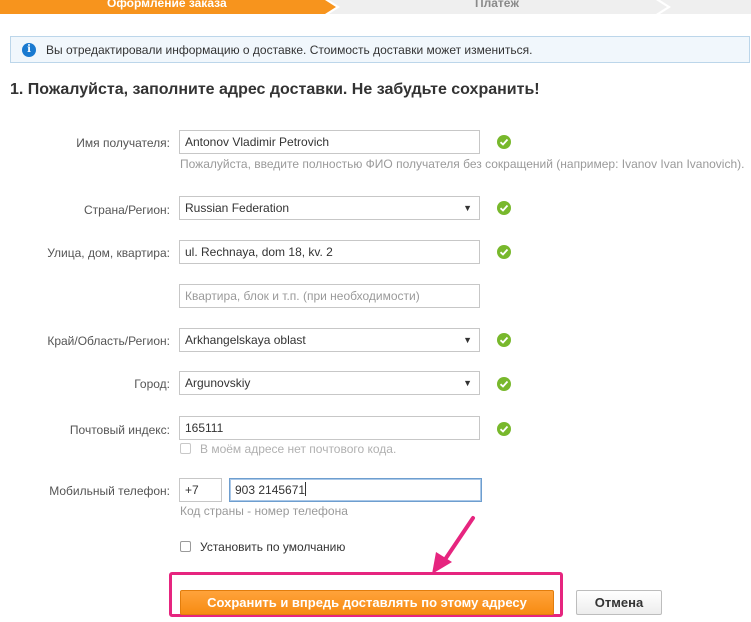  Describe the element at coordinates (273, 547) in the screenshot. I see `set-default-label: Установить по умолчанию` at that location.